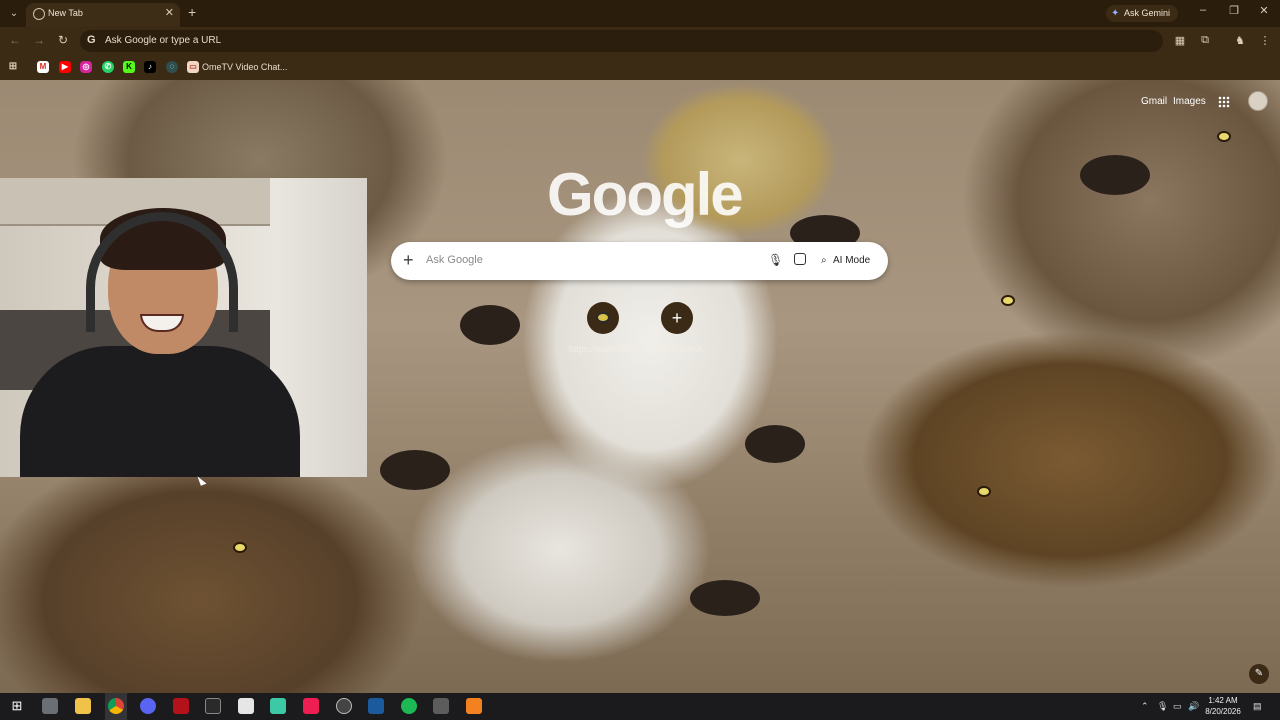 This screenshot has width=1280, height=720. Describe the element at coordinates (169, 12) in the screenshot. I see `close-tab-icon: ✕` at that location.